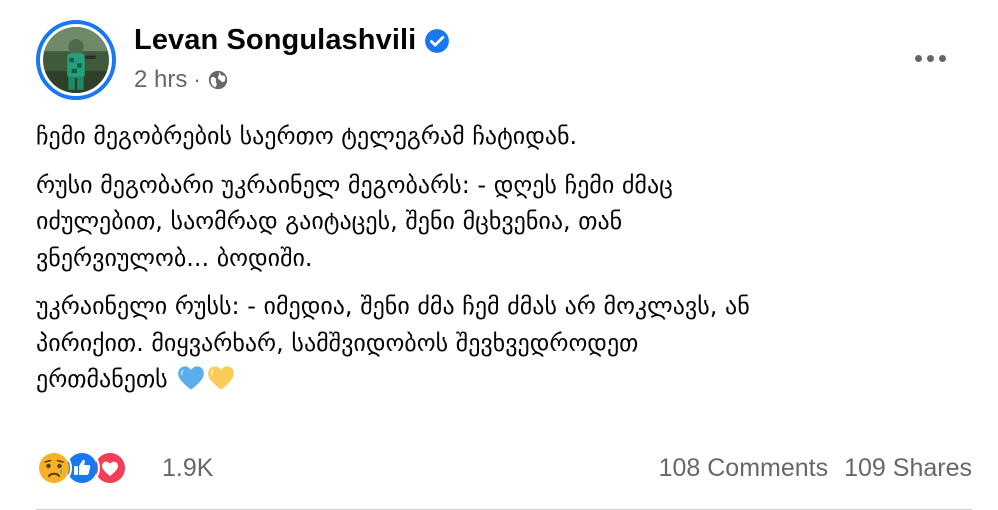 The width and height of the screenshot is (998, 510). I want to click on post-meta: 2 hrs ·, so click(181, 80).